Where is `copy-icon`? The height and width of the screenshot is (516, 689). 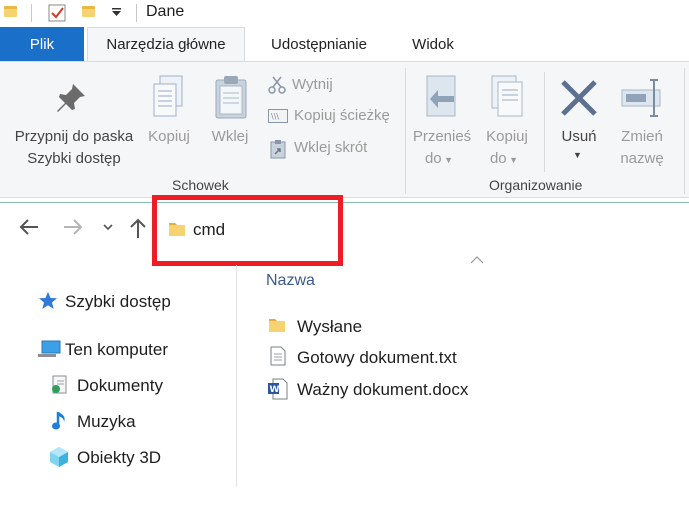 copy-icon is located at coordinates (168, 97).